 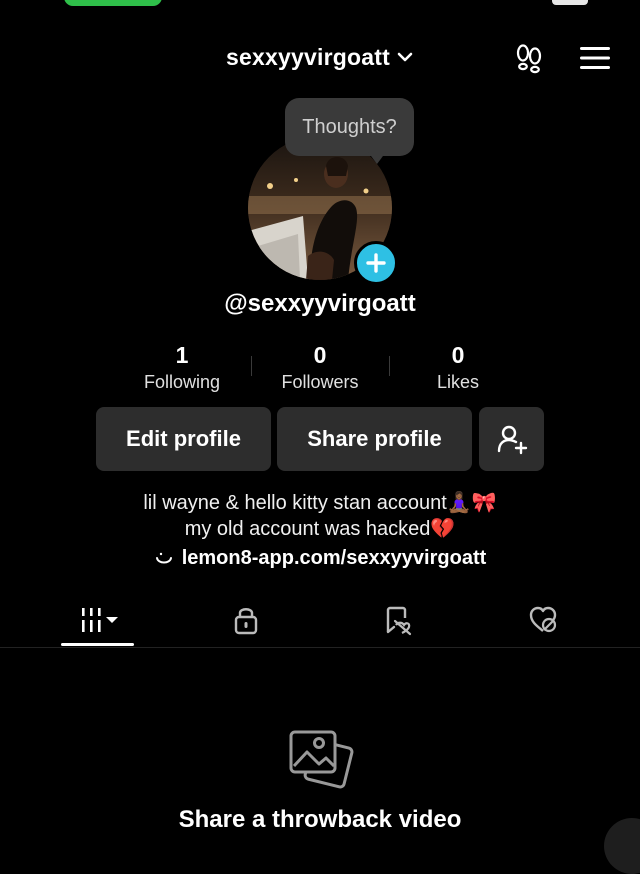 I want to click on add-friend-button, so click(x=511, y=439).